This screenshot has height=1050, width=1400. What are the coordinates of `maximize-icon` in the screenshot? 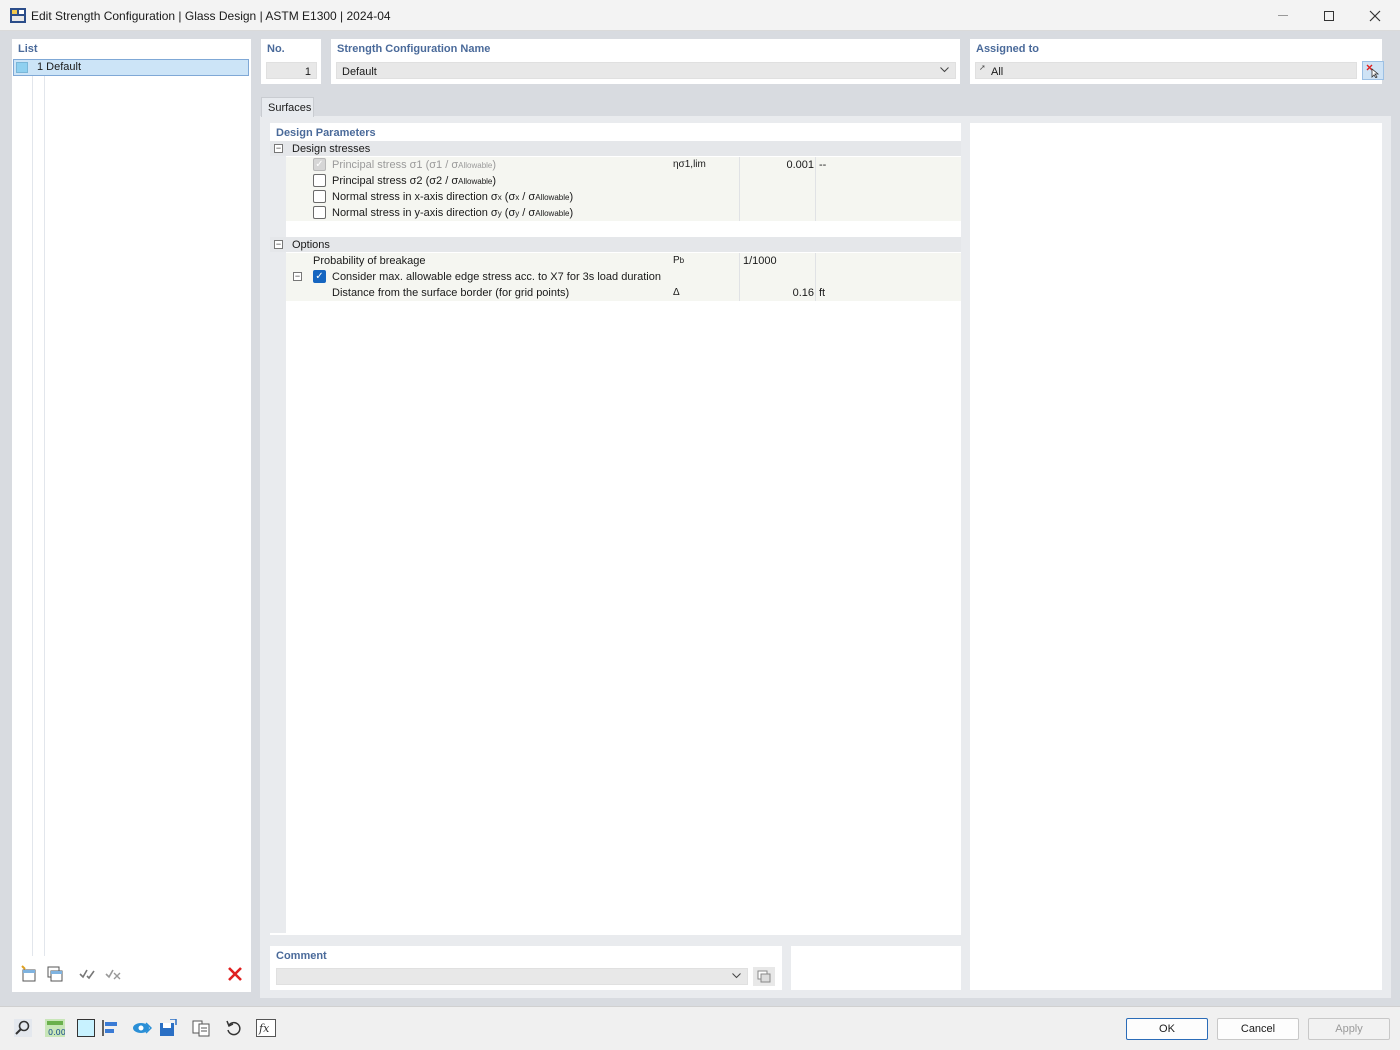 It's located at (1329, 15).